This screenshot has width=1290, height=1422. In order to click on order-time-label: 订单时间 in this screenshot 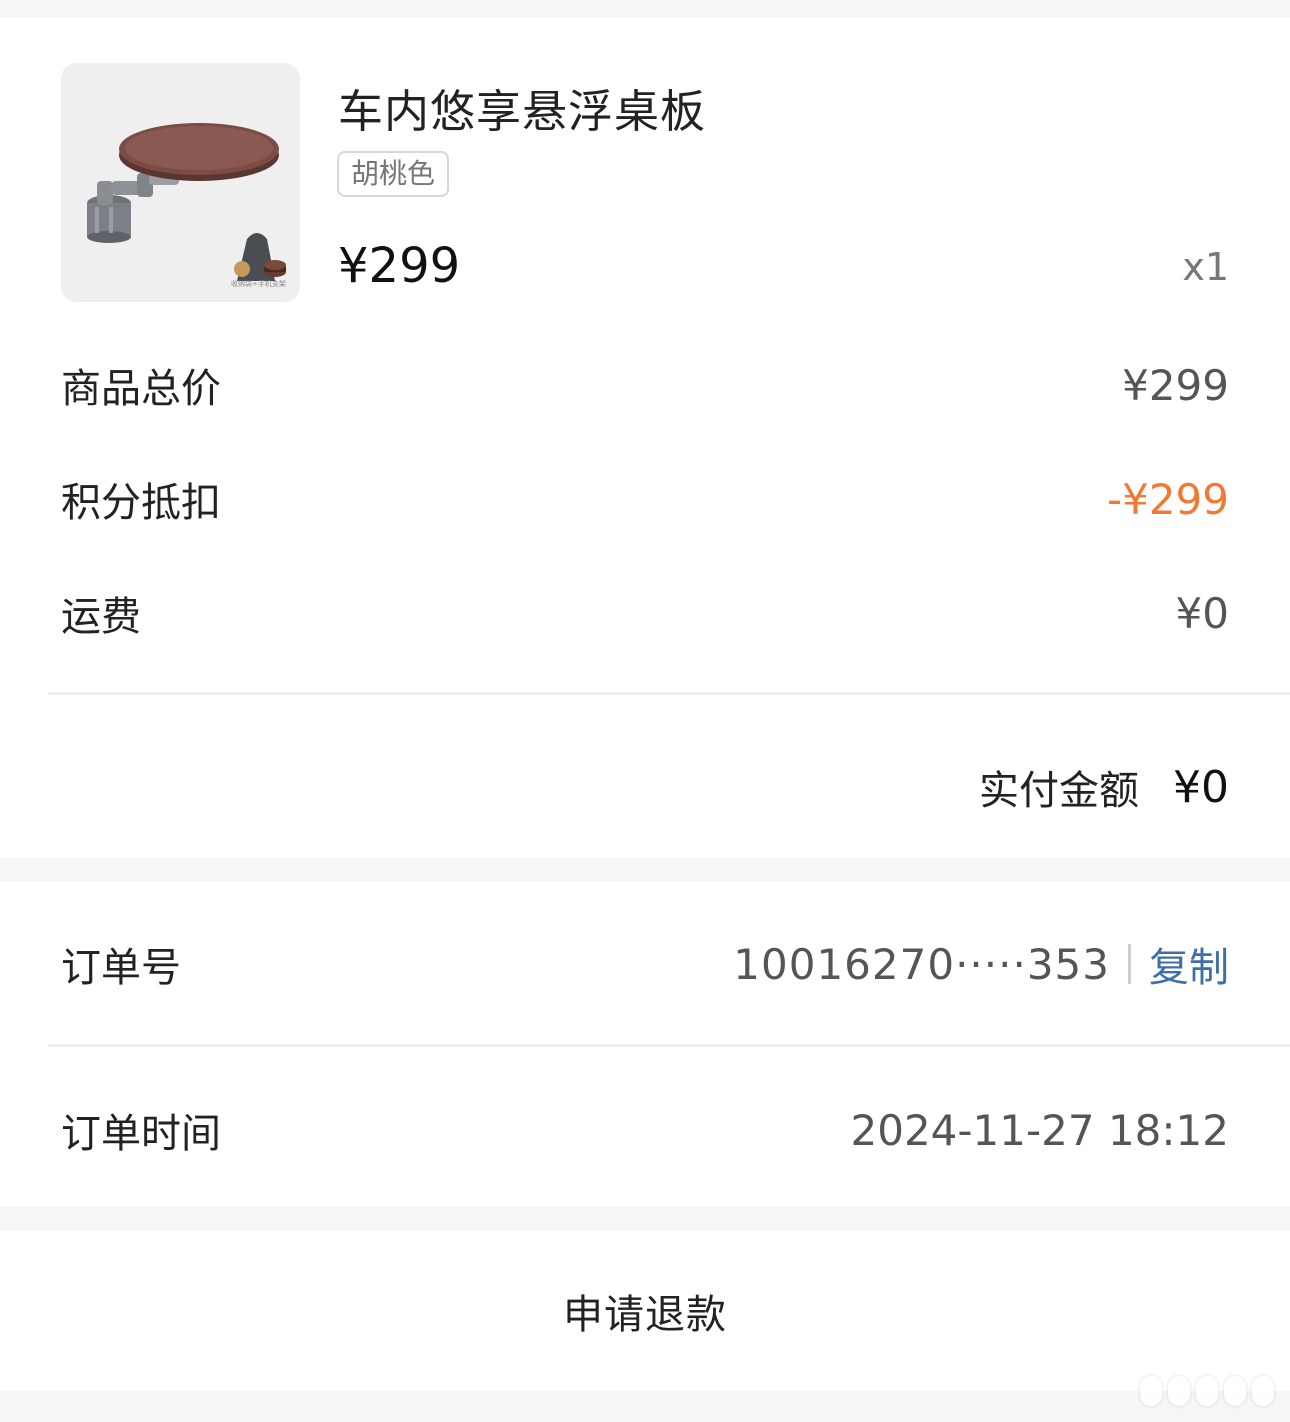, I will do `click(141, 1134)`.